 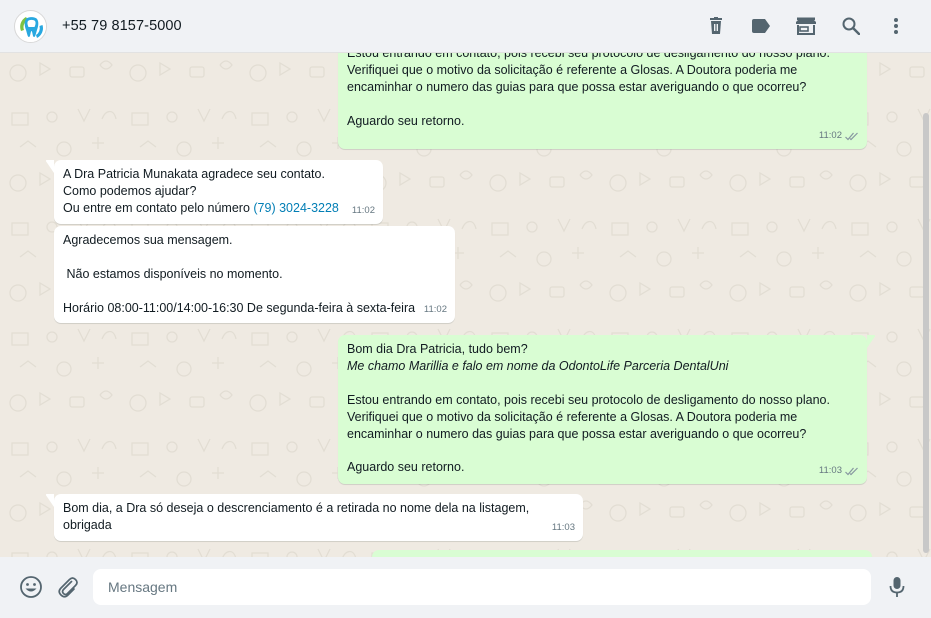 What do you see at coordinates (716, 26) in the screenshot?
I see `trash-icon` at bounding box center [716, 26].